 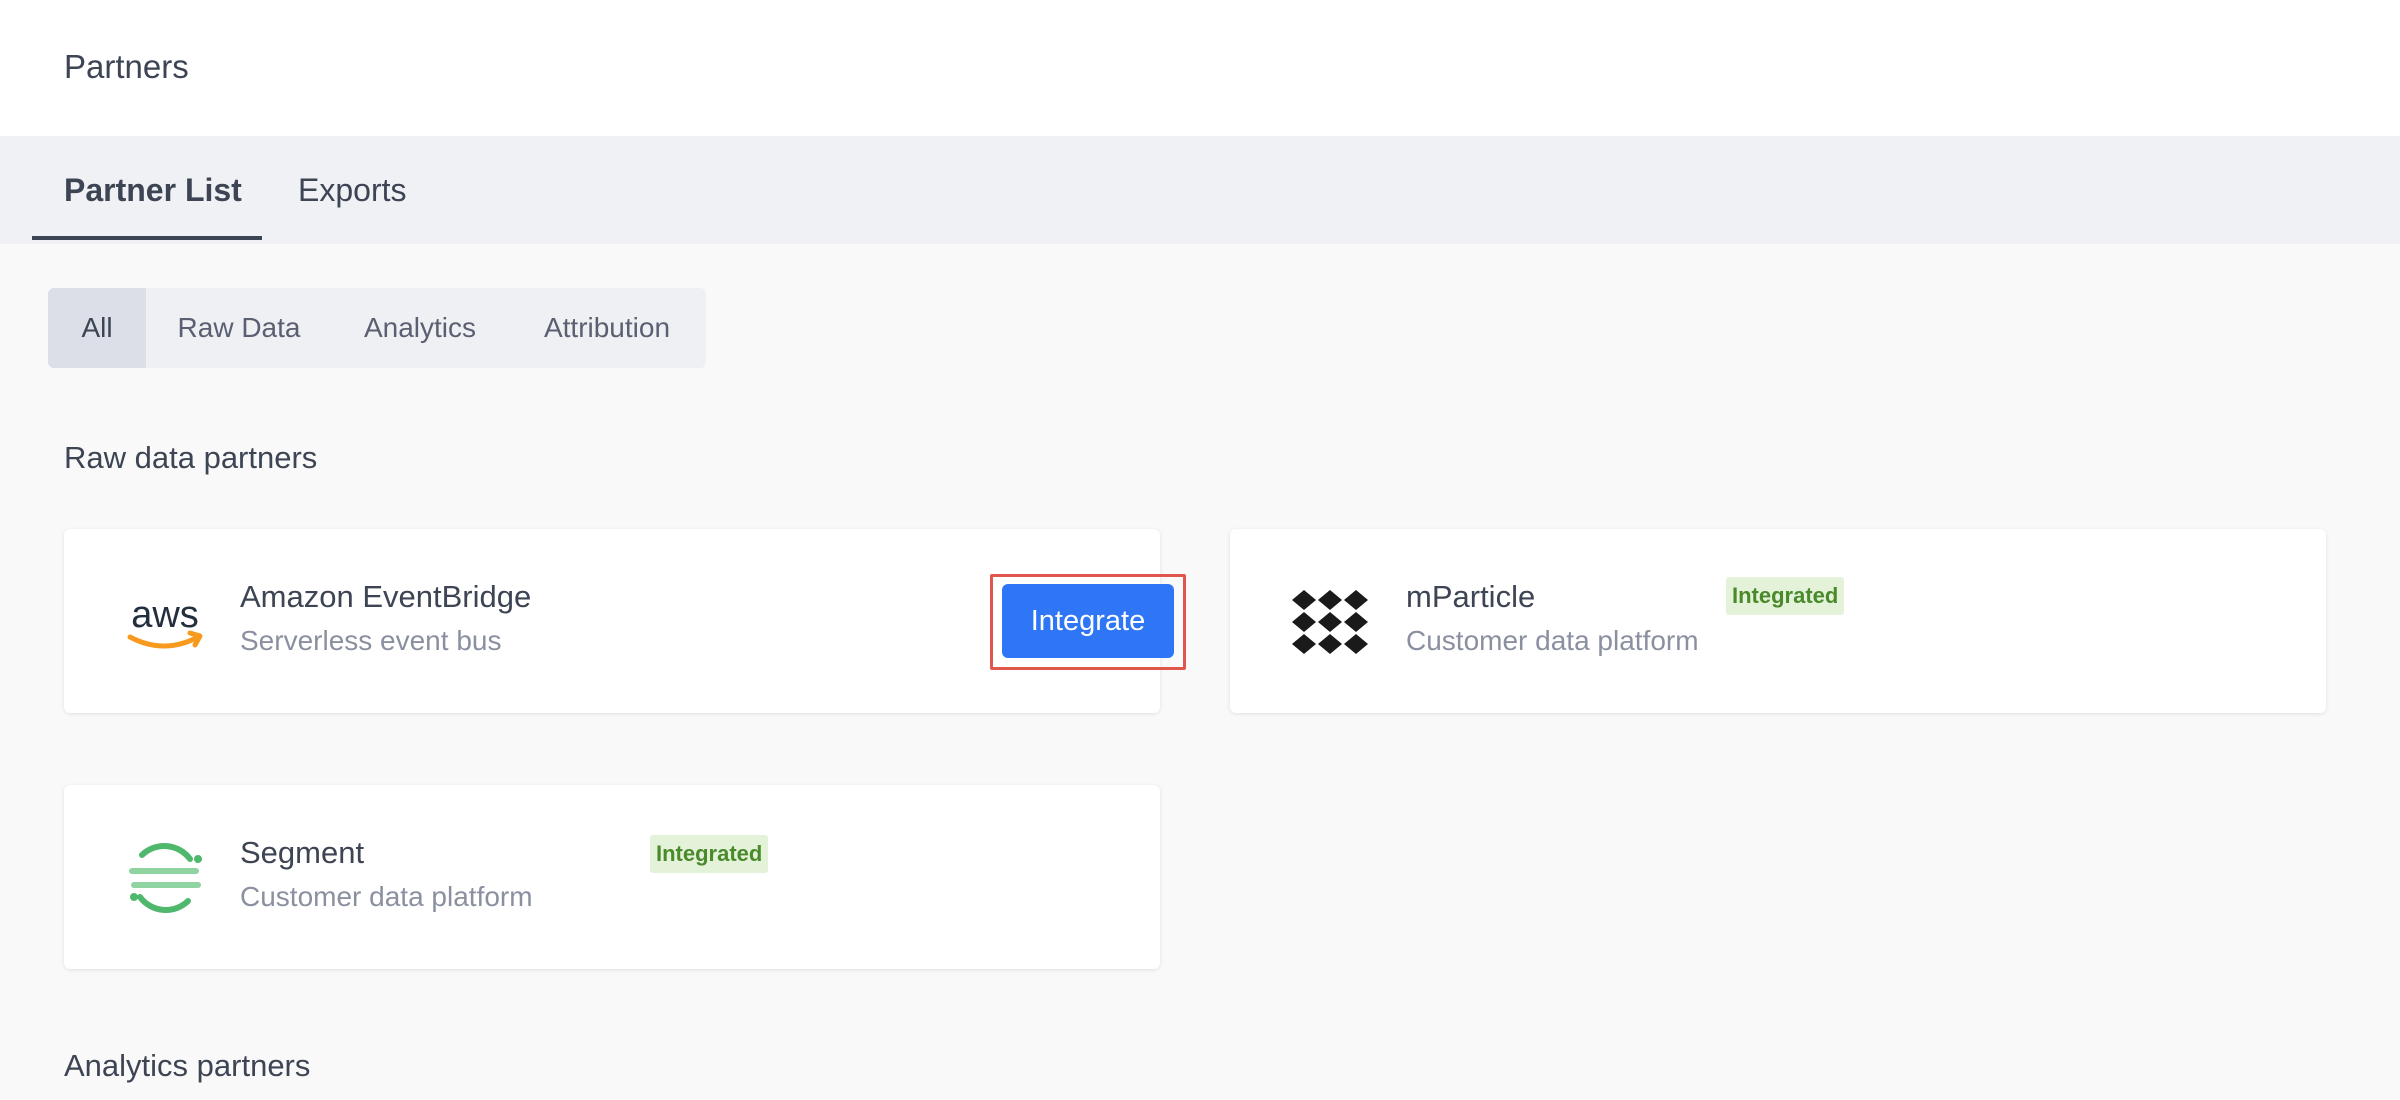 I want to click on tab-partner-list: Partner List, so click(x=153, y=208).